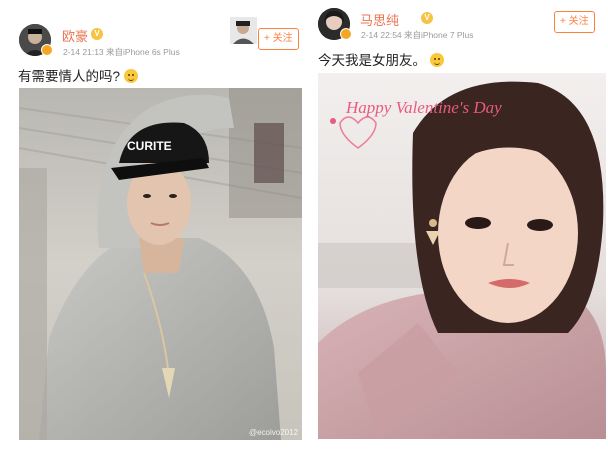  Describe the element at coordinates (417, 35) in the screenshot. I see `post-meta: 2-14 22:54 来自iPhone 7 Plus` at that location.